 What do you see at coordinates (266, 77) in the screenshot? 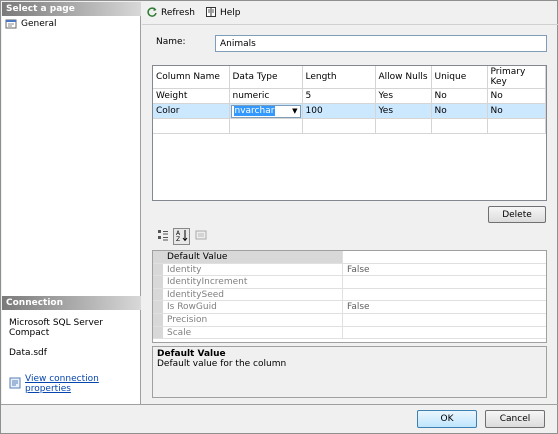
I see `header-data-type: Data Type` at bounding box center [266, 77].